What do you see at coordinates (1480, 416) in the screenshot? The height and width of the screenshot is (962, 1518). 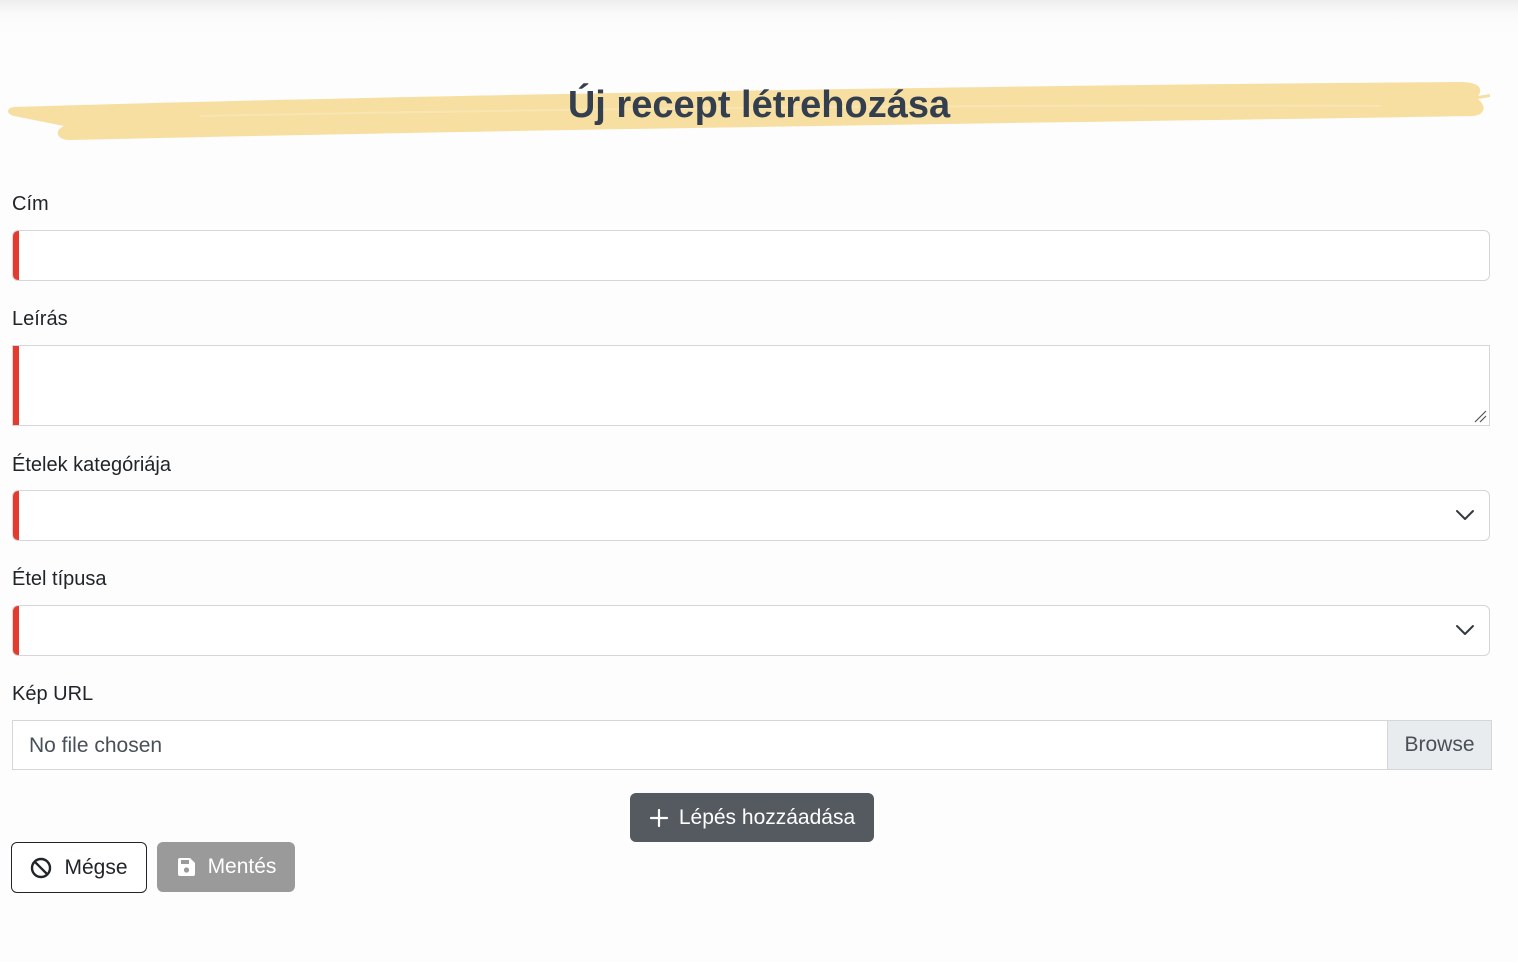 I see `resize-grip-icon` at bounding box center [1480, 416].